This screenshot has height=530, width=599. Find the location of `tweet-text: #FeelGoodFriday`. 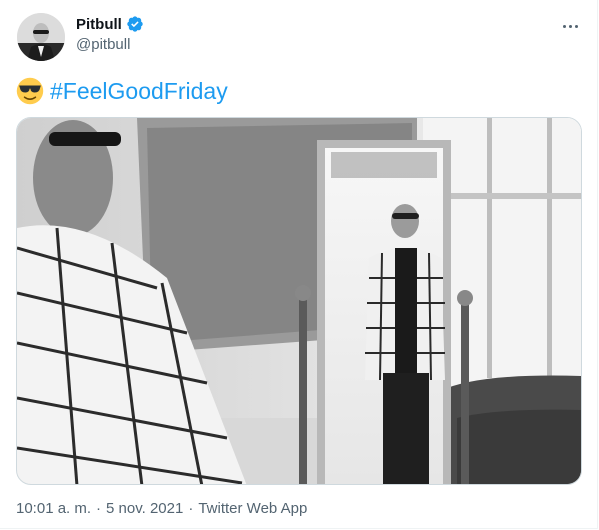

tweet-text: #FeelGoodFriday is located at coordinates (122, 91).